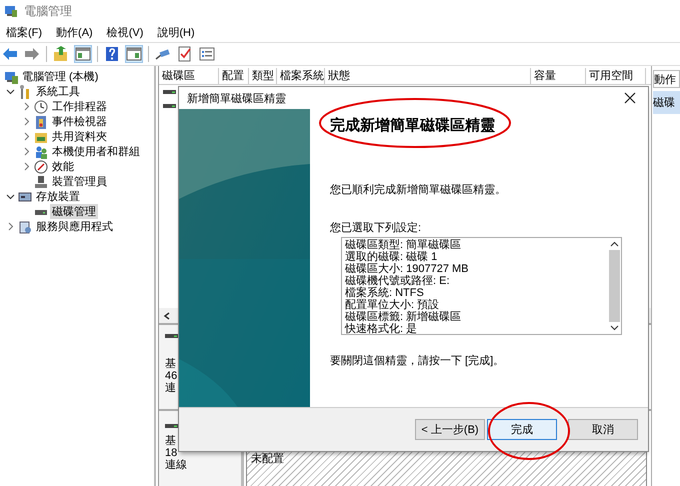  Describe the element at coordinates (385, 293) in the screenshot. I see `settings-line: 檔案系統: NTFS` at that location.